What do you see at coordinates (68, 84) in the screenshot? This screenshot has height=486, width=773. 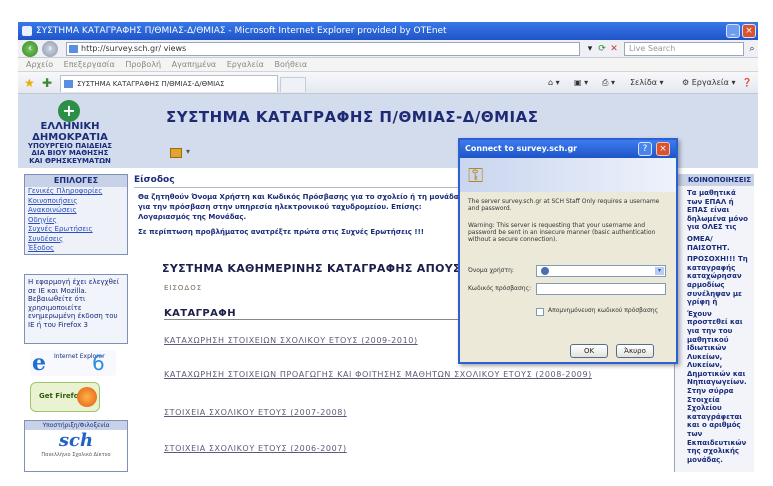 I see `tab-page-icon` at bounding box center [68, 84].